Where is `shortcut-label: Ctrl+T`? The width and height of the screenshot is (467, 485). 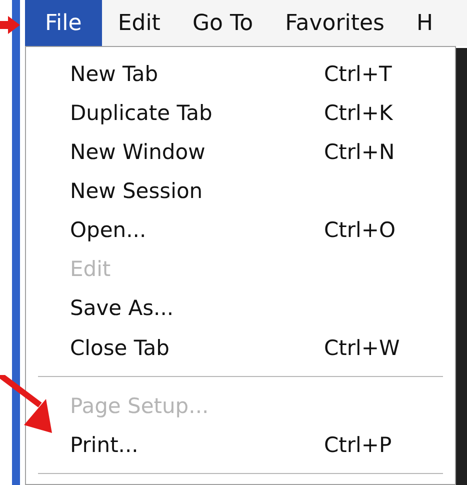 shortcut-label: Ctrl+T is located at coordinates (358, 74).